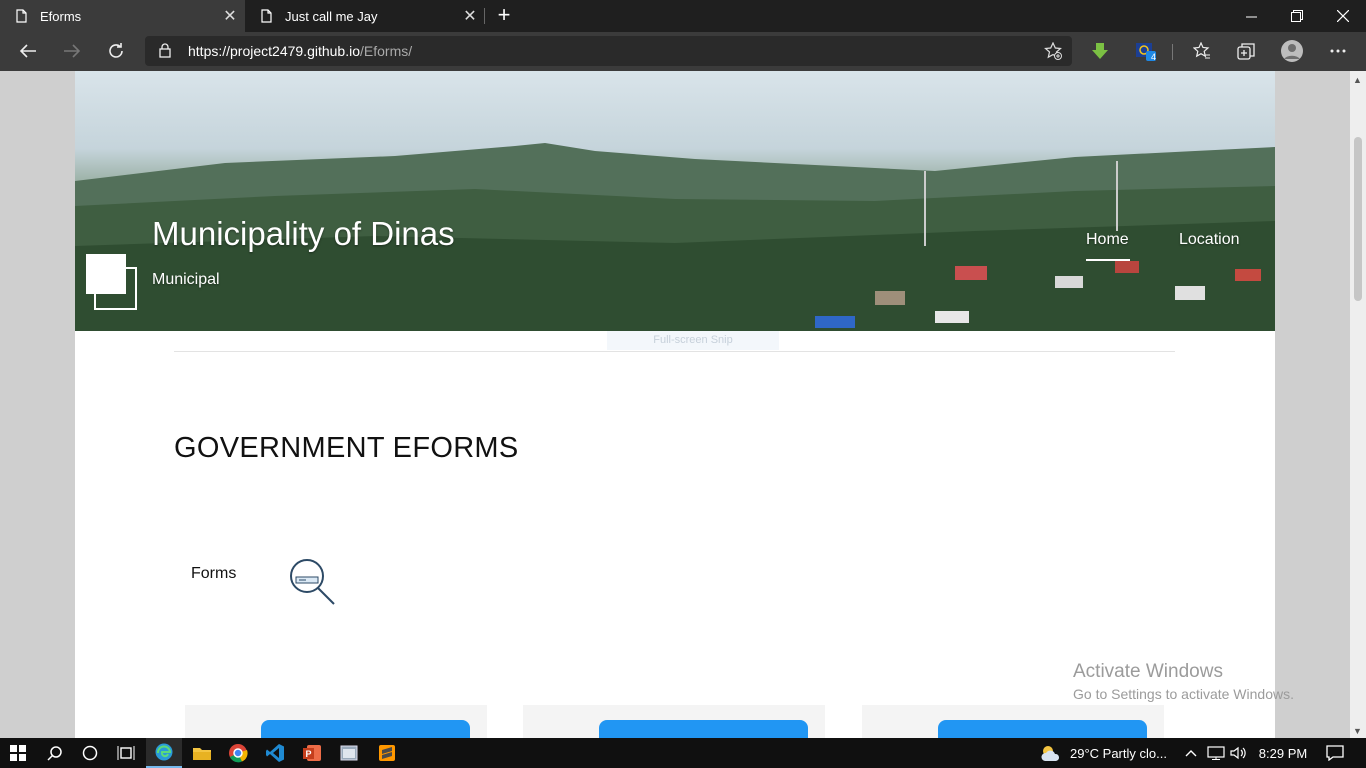  What do you see at coordinates (165, 50) in the screenshot?
I see `lock-icon` at bounding box center [165, 50].